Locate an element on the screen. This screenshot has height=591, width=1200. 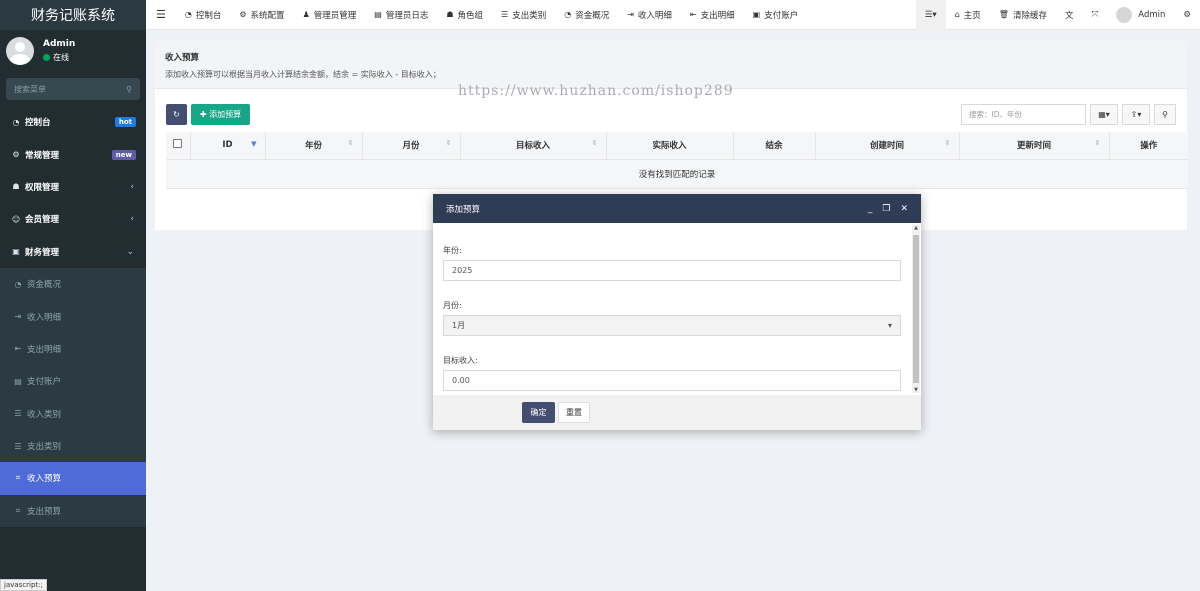
sidebar-item-income-budget: ⌗ 收入预算 is located at coordinates (73, 478).